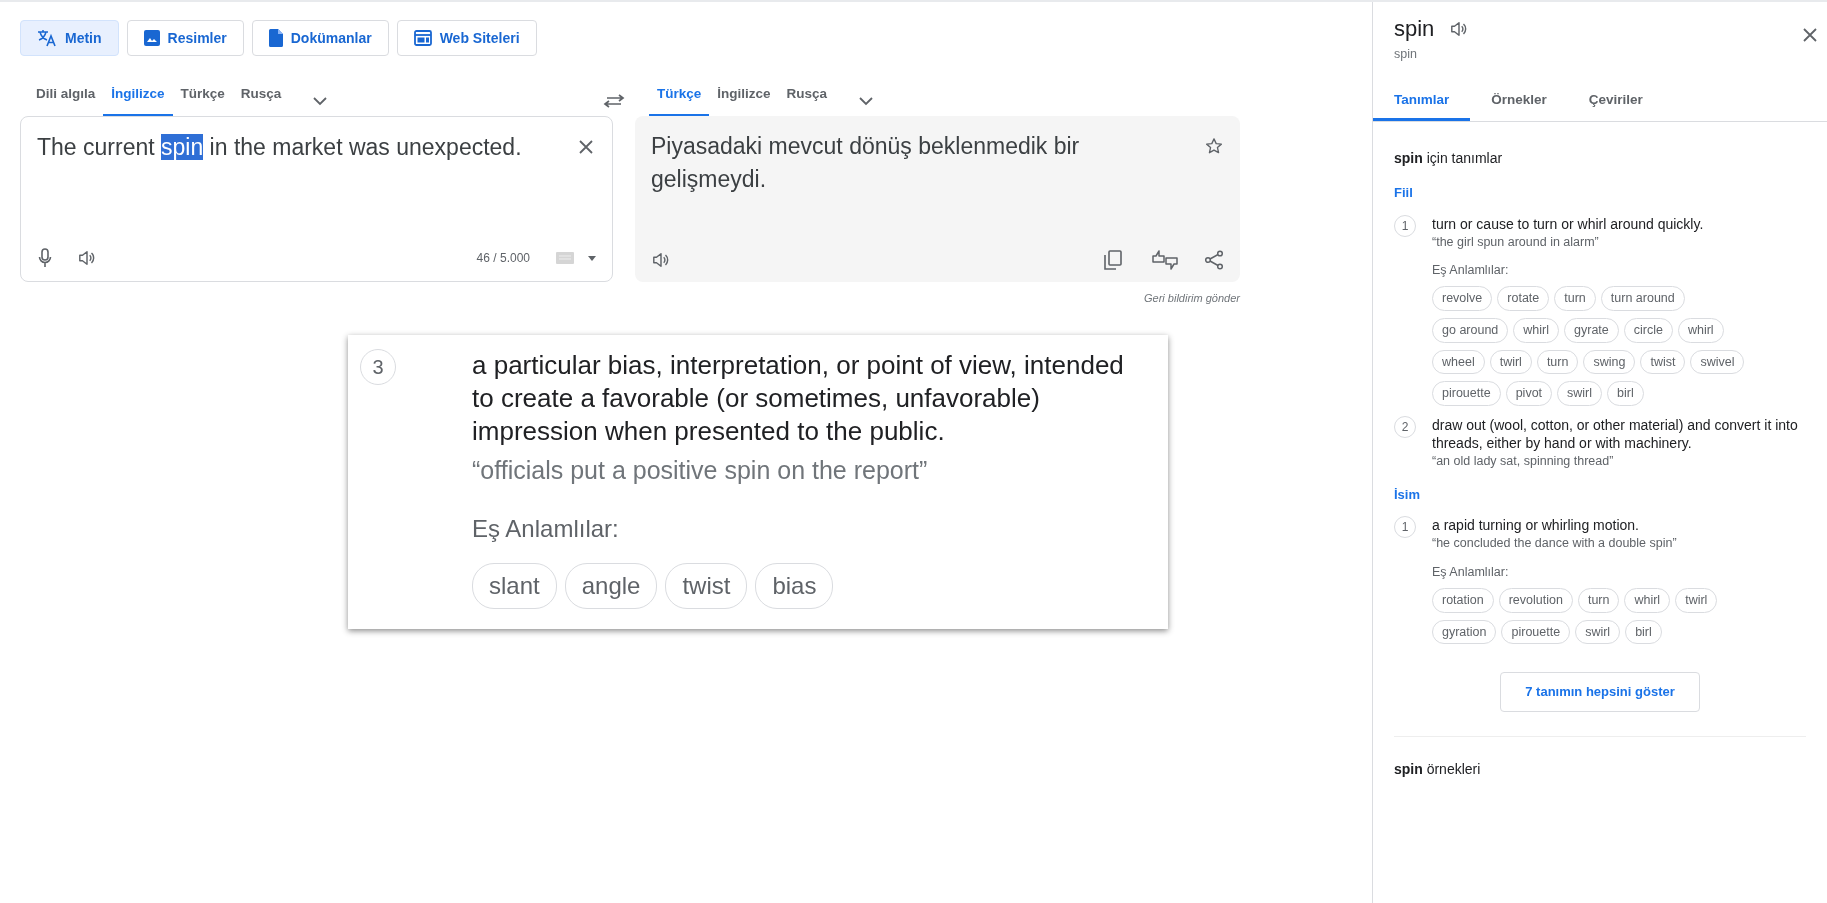 The height and width of the screenshot is (903, 1827). I want to click on synonym-chip: circle, so click(1648, 330).